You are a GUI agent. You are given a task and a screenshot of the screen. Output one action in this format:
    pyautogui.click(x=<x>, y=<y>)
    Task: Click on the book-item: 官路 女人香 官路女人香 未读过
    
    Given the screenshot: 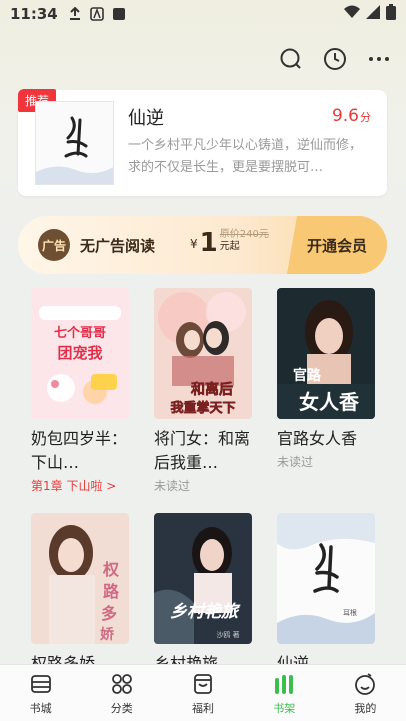 What is the action you would take?
    pyautogui.click(x=327, y=379)
    